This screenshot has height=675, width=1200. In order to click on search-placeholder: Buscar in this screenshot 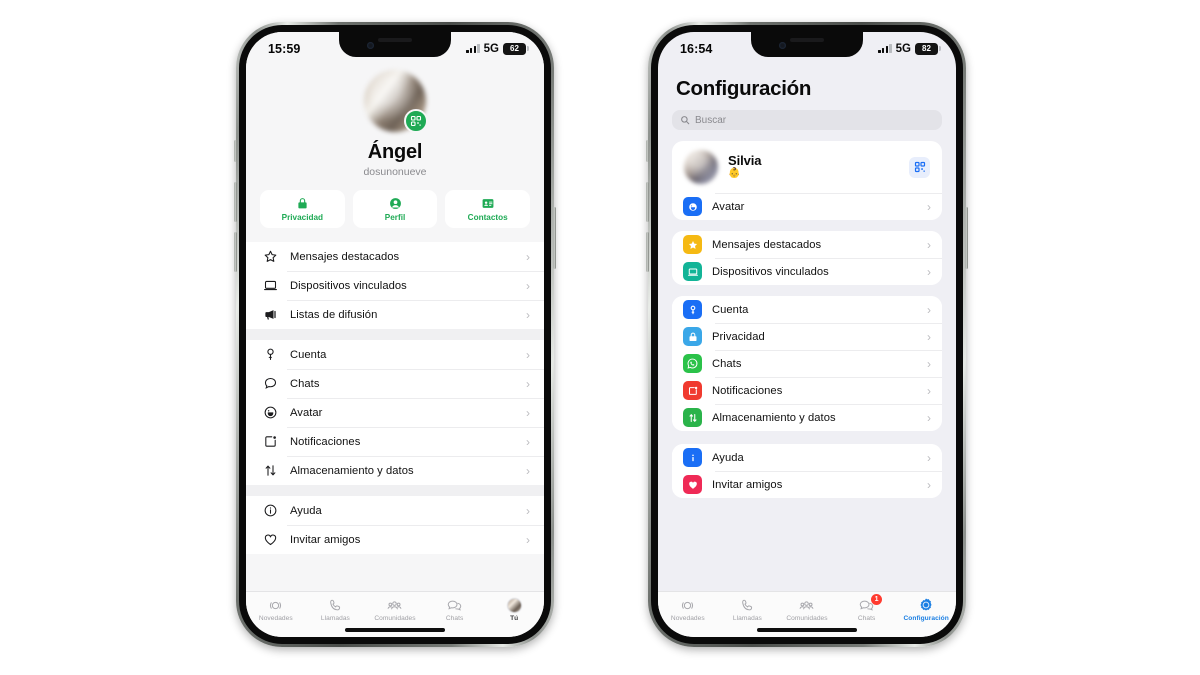, I will do `click(711, 120)`.